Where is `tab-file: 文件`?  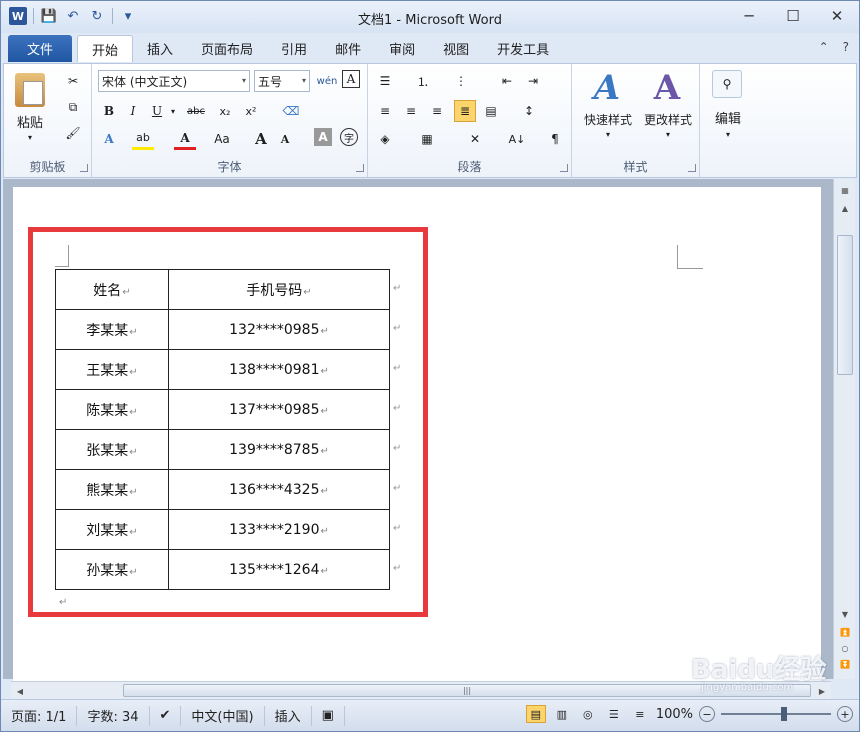 tab-file: 文件 is located at coordinates (40, 48).